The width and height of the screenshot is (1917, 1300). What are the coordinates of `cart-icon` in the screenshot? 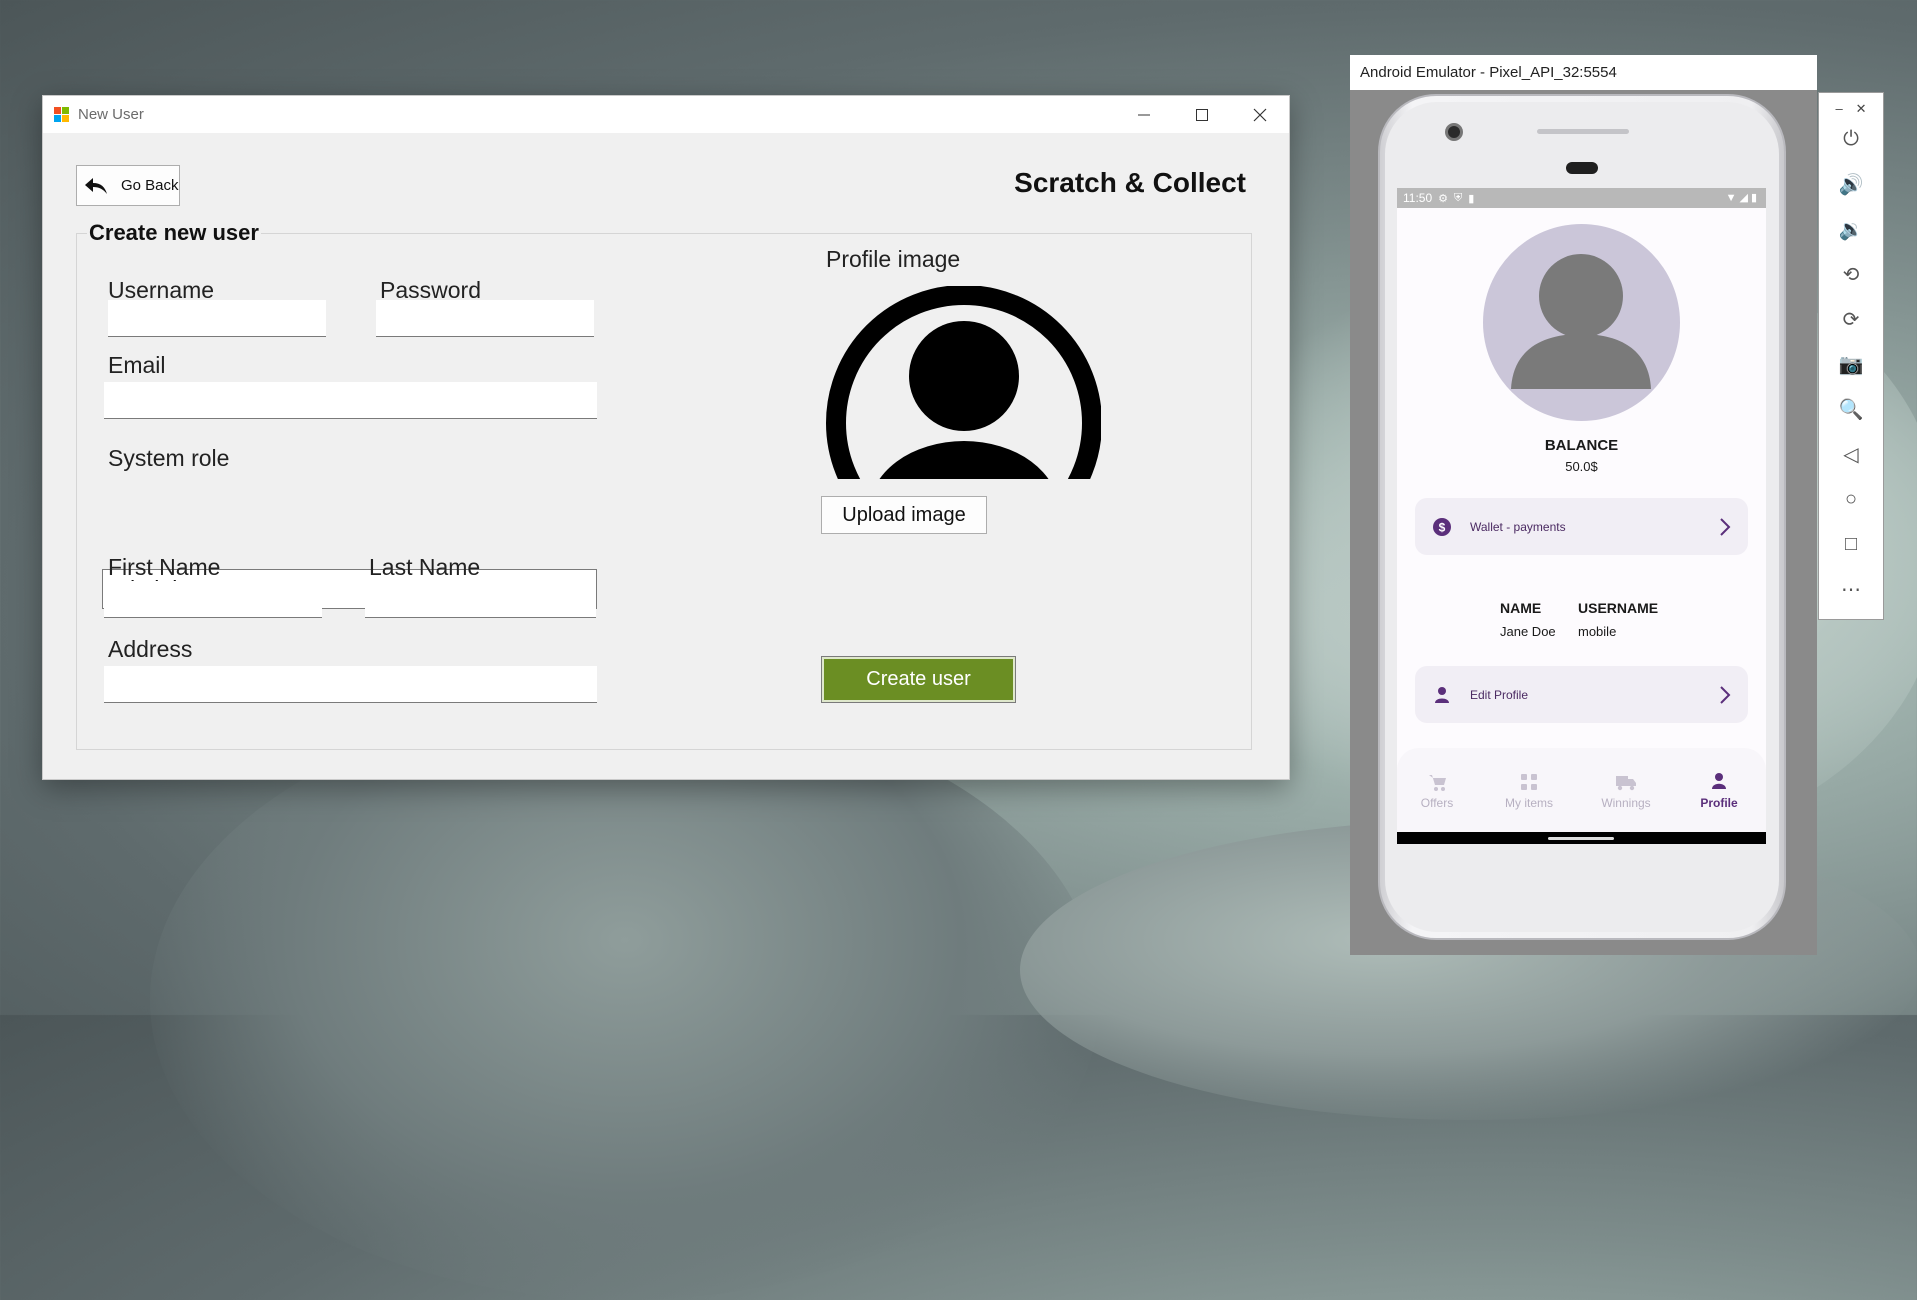 It's located at (1437, 783).